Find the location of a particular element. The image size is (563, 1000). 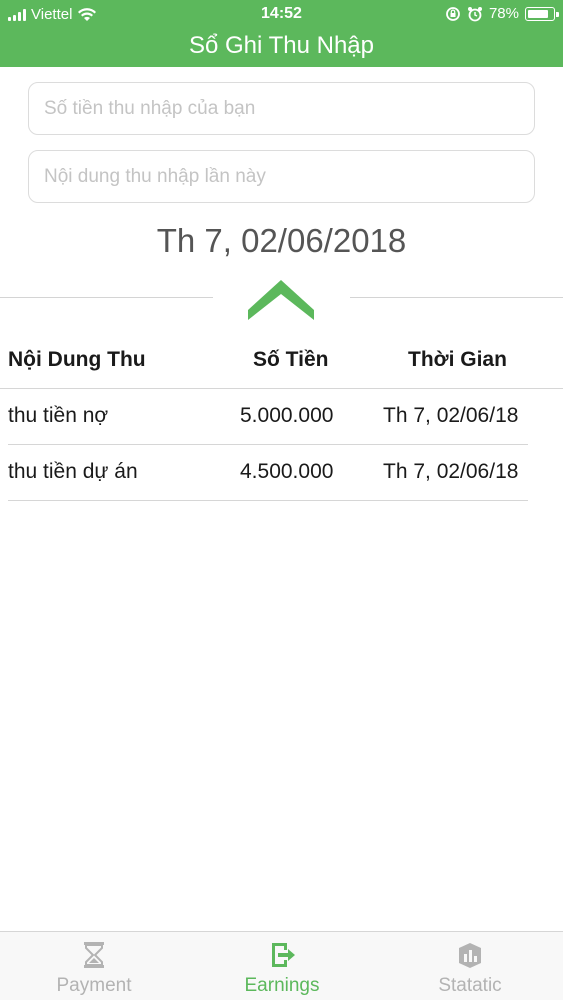

header-amount: Số Tiền is located at coordinates (291, 359).